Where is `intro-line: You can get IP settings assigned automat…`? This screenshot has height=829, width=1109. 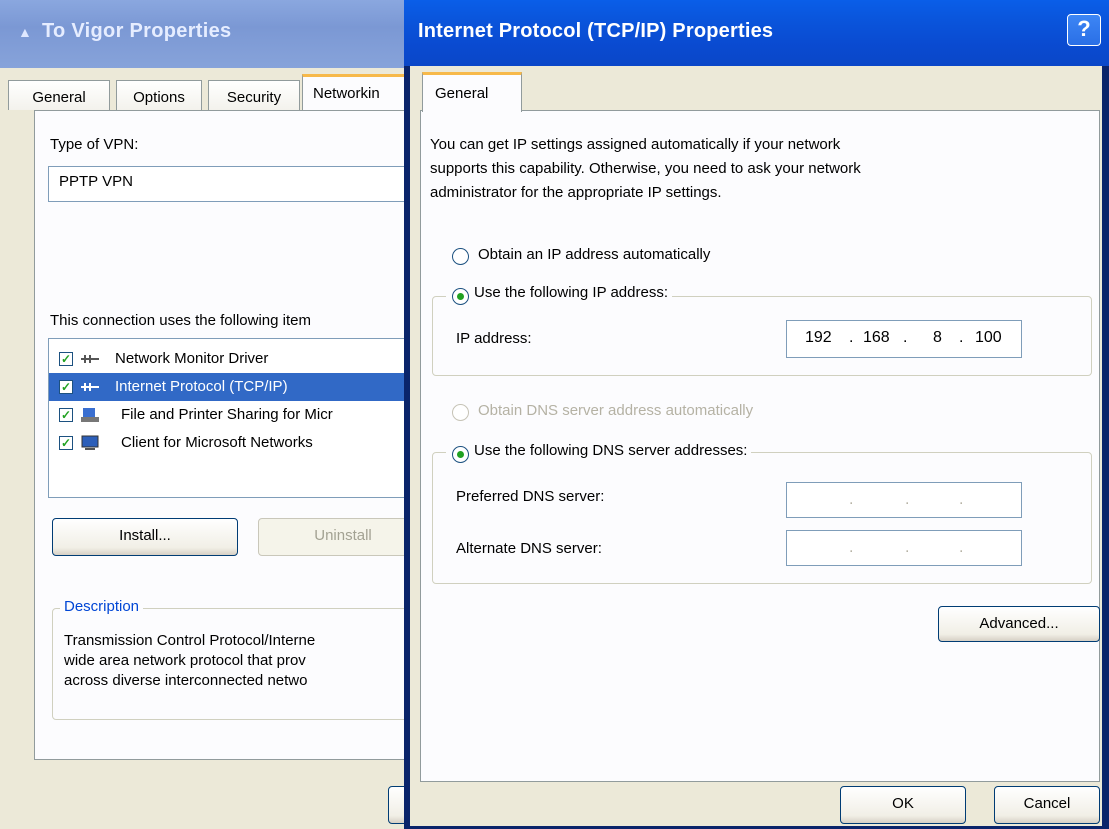 intro-line: You can get IP settings assigned automat… is located at coordinates (635, 144).